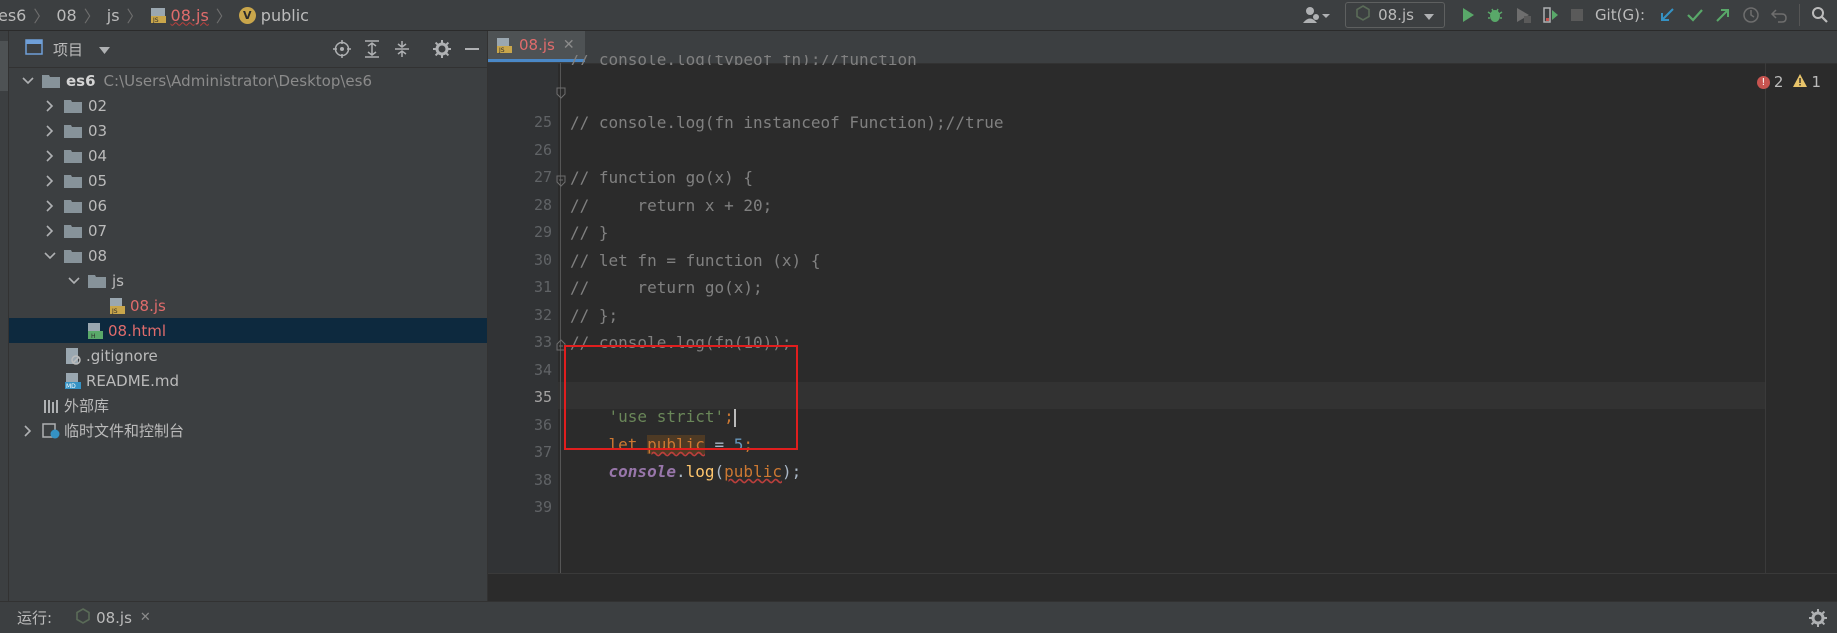  What do you see at coordinates (4, 66) in the screenshot?
I see `project-tool-window-icon` at bounding box center [4, 66].